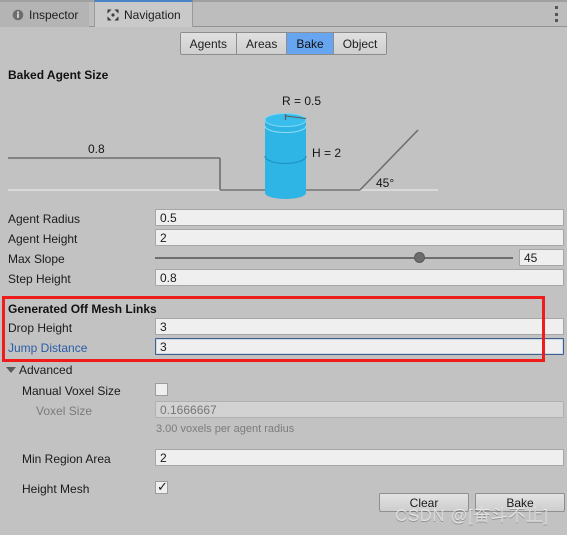  Describe the element at coordinates (82, 309) in the screenshot. I see `generated-off-mesh-links-heading: Generated Off Mesh Links` at that location.